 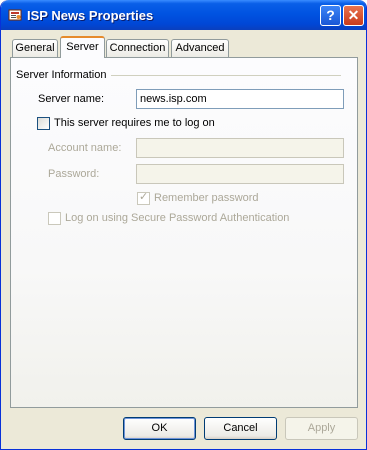 What do you see at coordinates (71, 99) in the screenshot?
I see `server-name-label: Server name:` at bounding box center [71, 99].